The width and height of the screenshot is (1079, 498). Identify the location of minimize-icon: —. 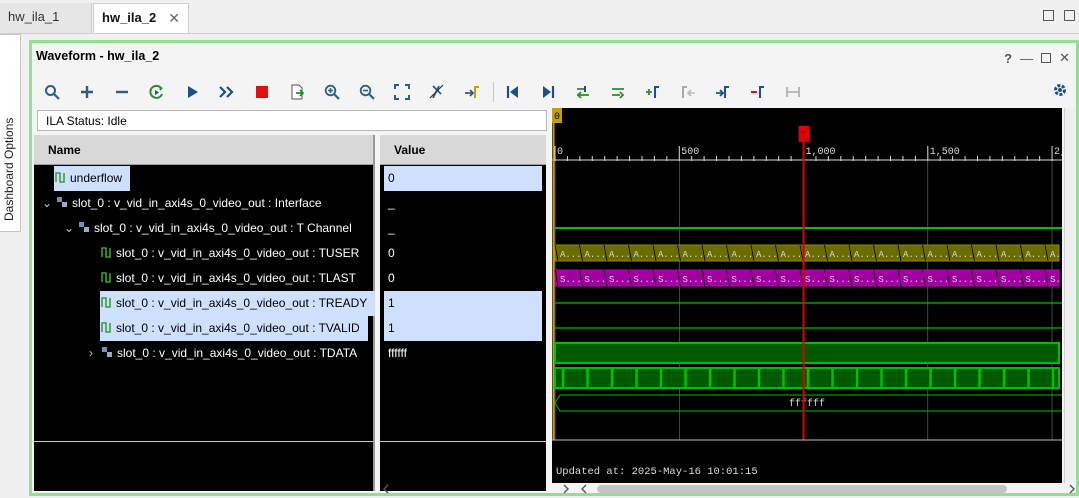
(1026, 58).